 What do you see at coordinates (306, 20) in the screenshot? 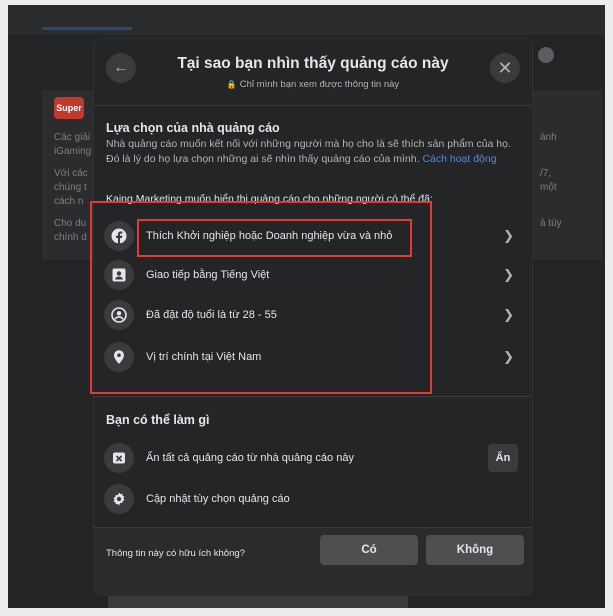
I see `background-topbar` at bounding box center [306, 20].